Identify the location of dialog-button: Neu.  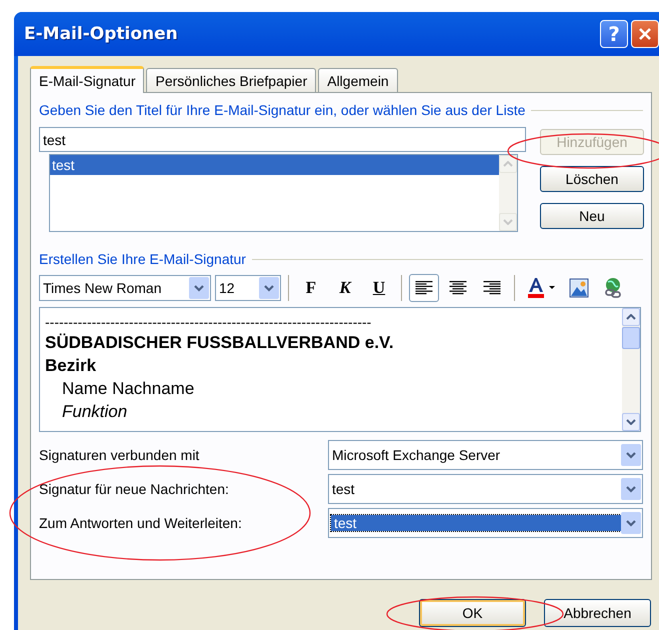
(592, 216).